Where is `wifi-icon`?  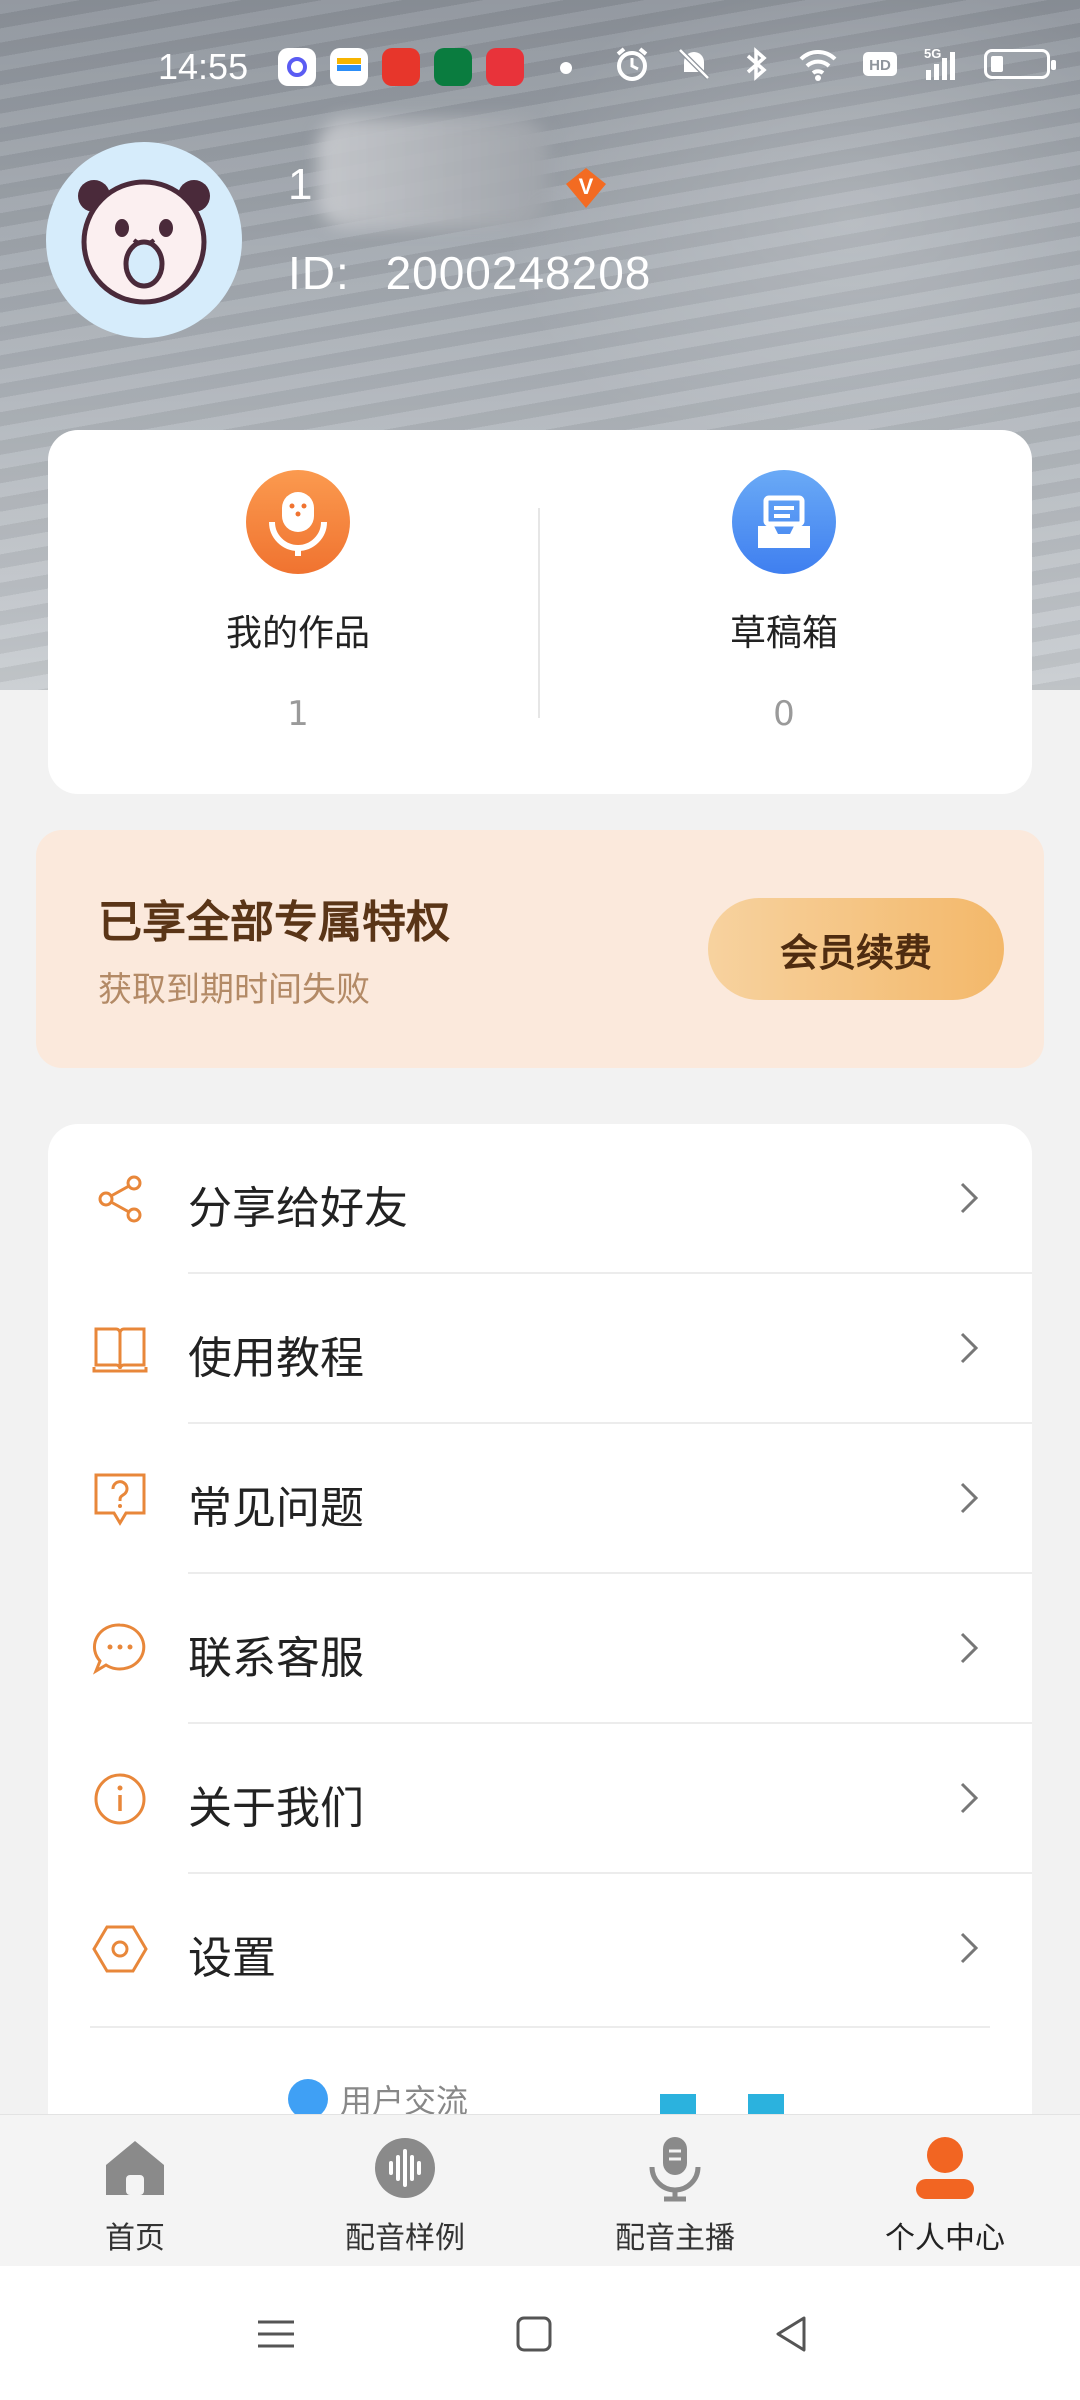
wifi-icon is located at coordinates (818, 65).